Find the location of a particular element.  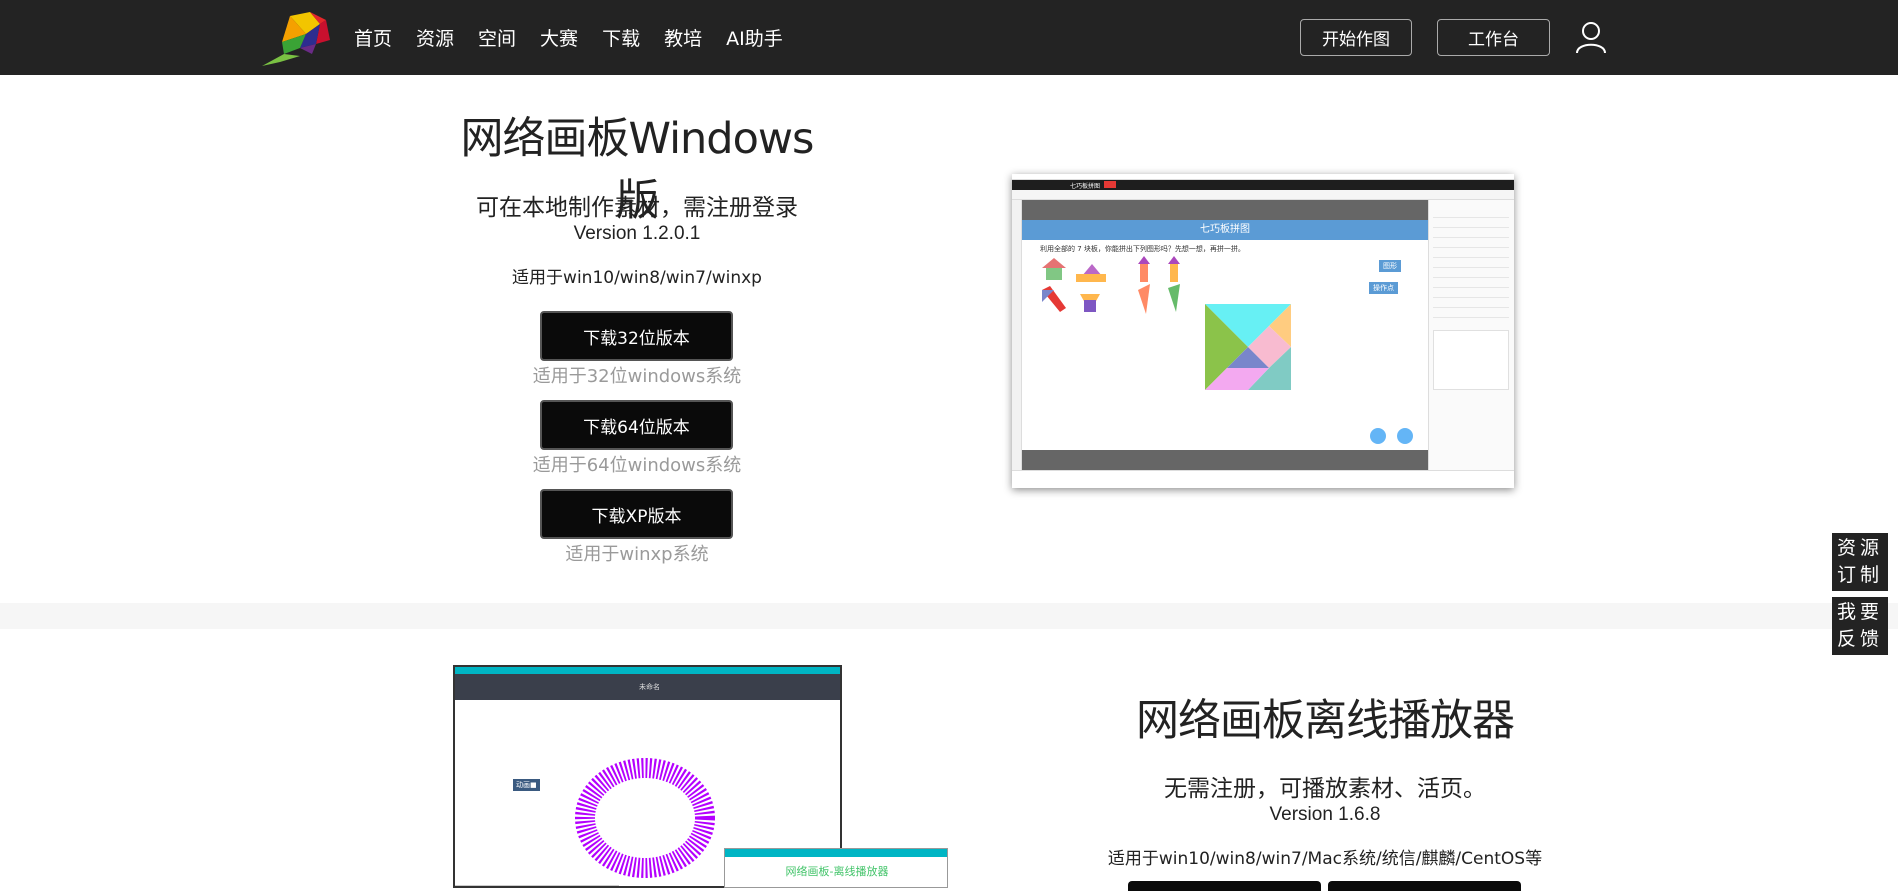

tangram-shapes is located at coordinates (1111, 285).